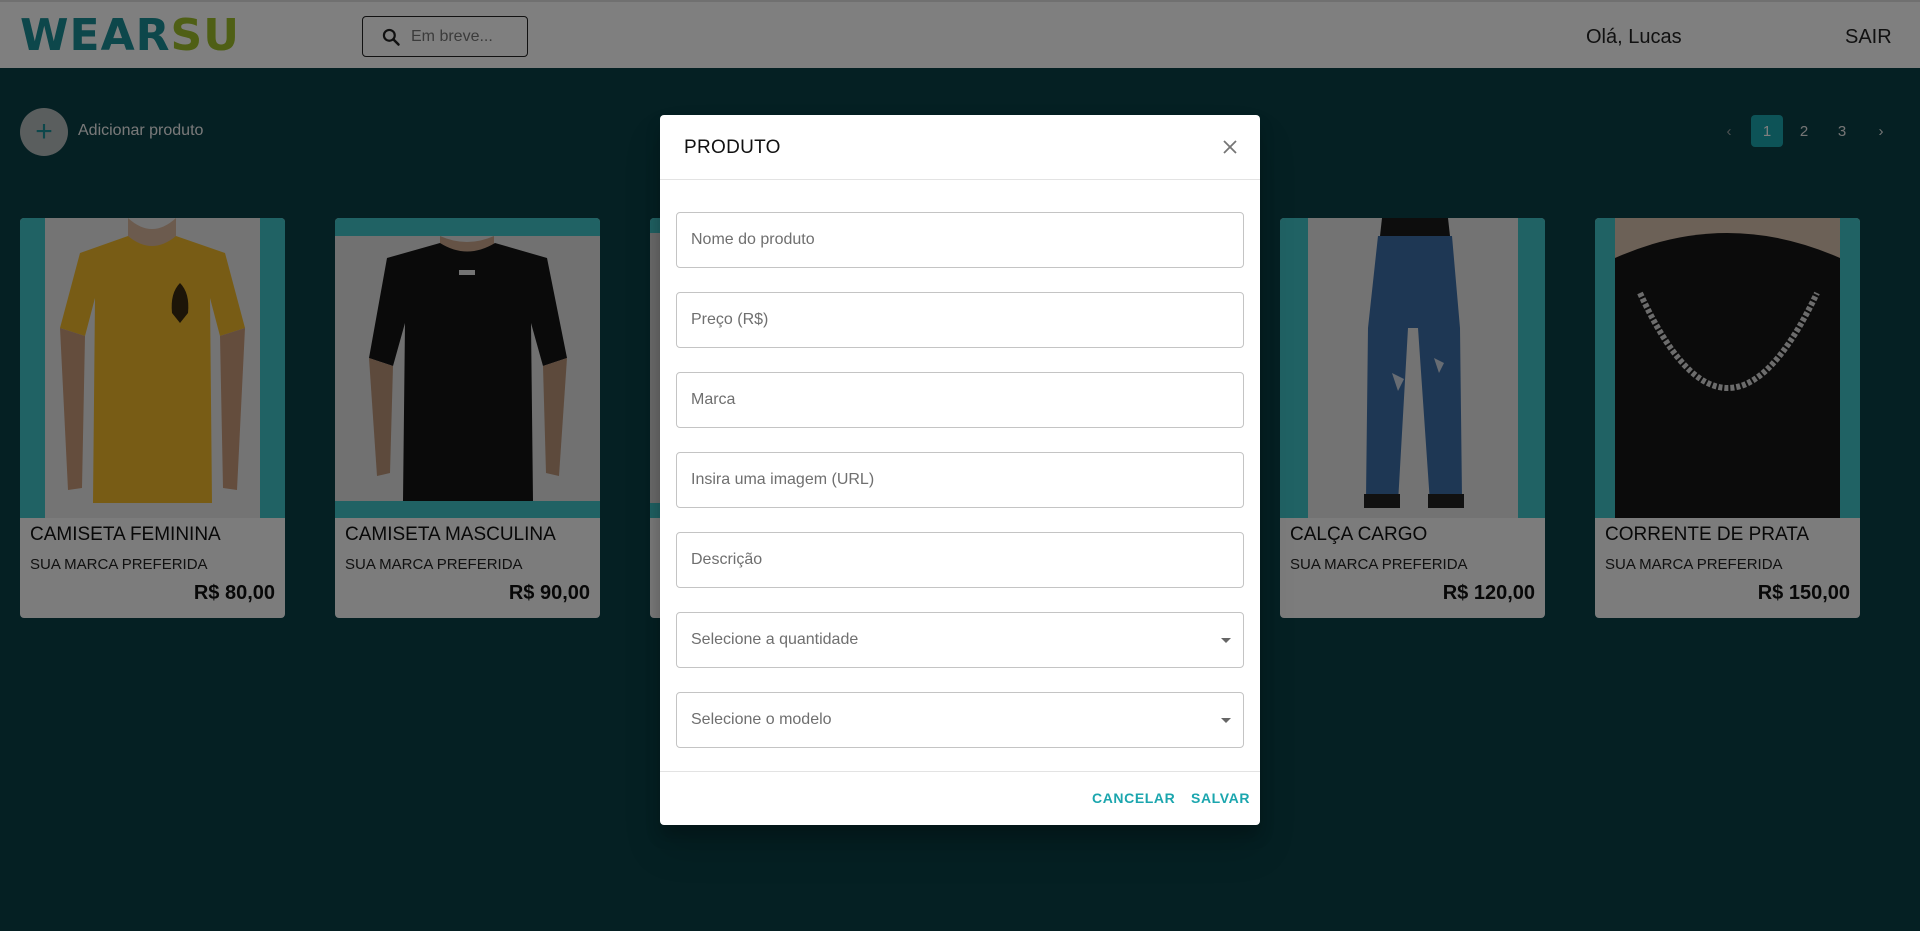 The width and height of the screenshot is (1920, 931). I want to click on image-url-field, so click(960, 480).